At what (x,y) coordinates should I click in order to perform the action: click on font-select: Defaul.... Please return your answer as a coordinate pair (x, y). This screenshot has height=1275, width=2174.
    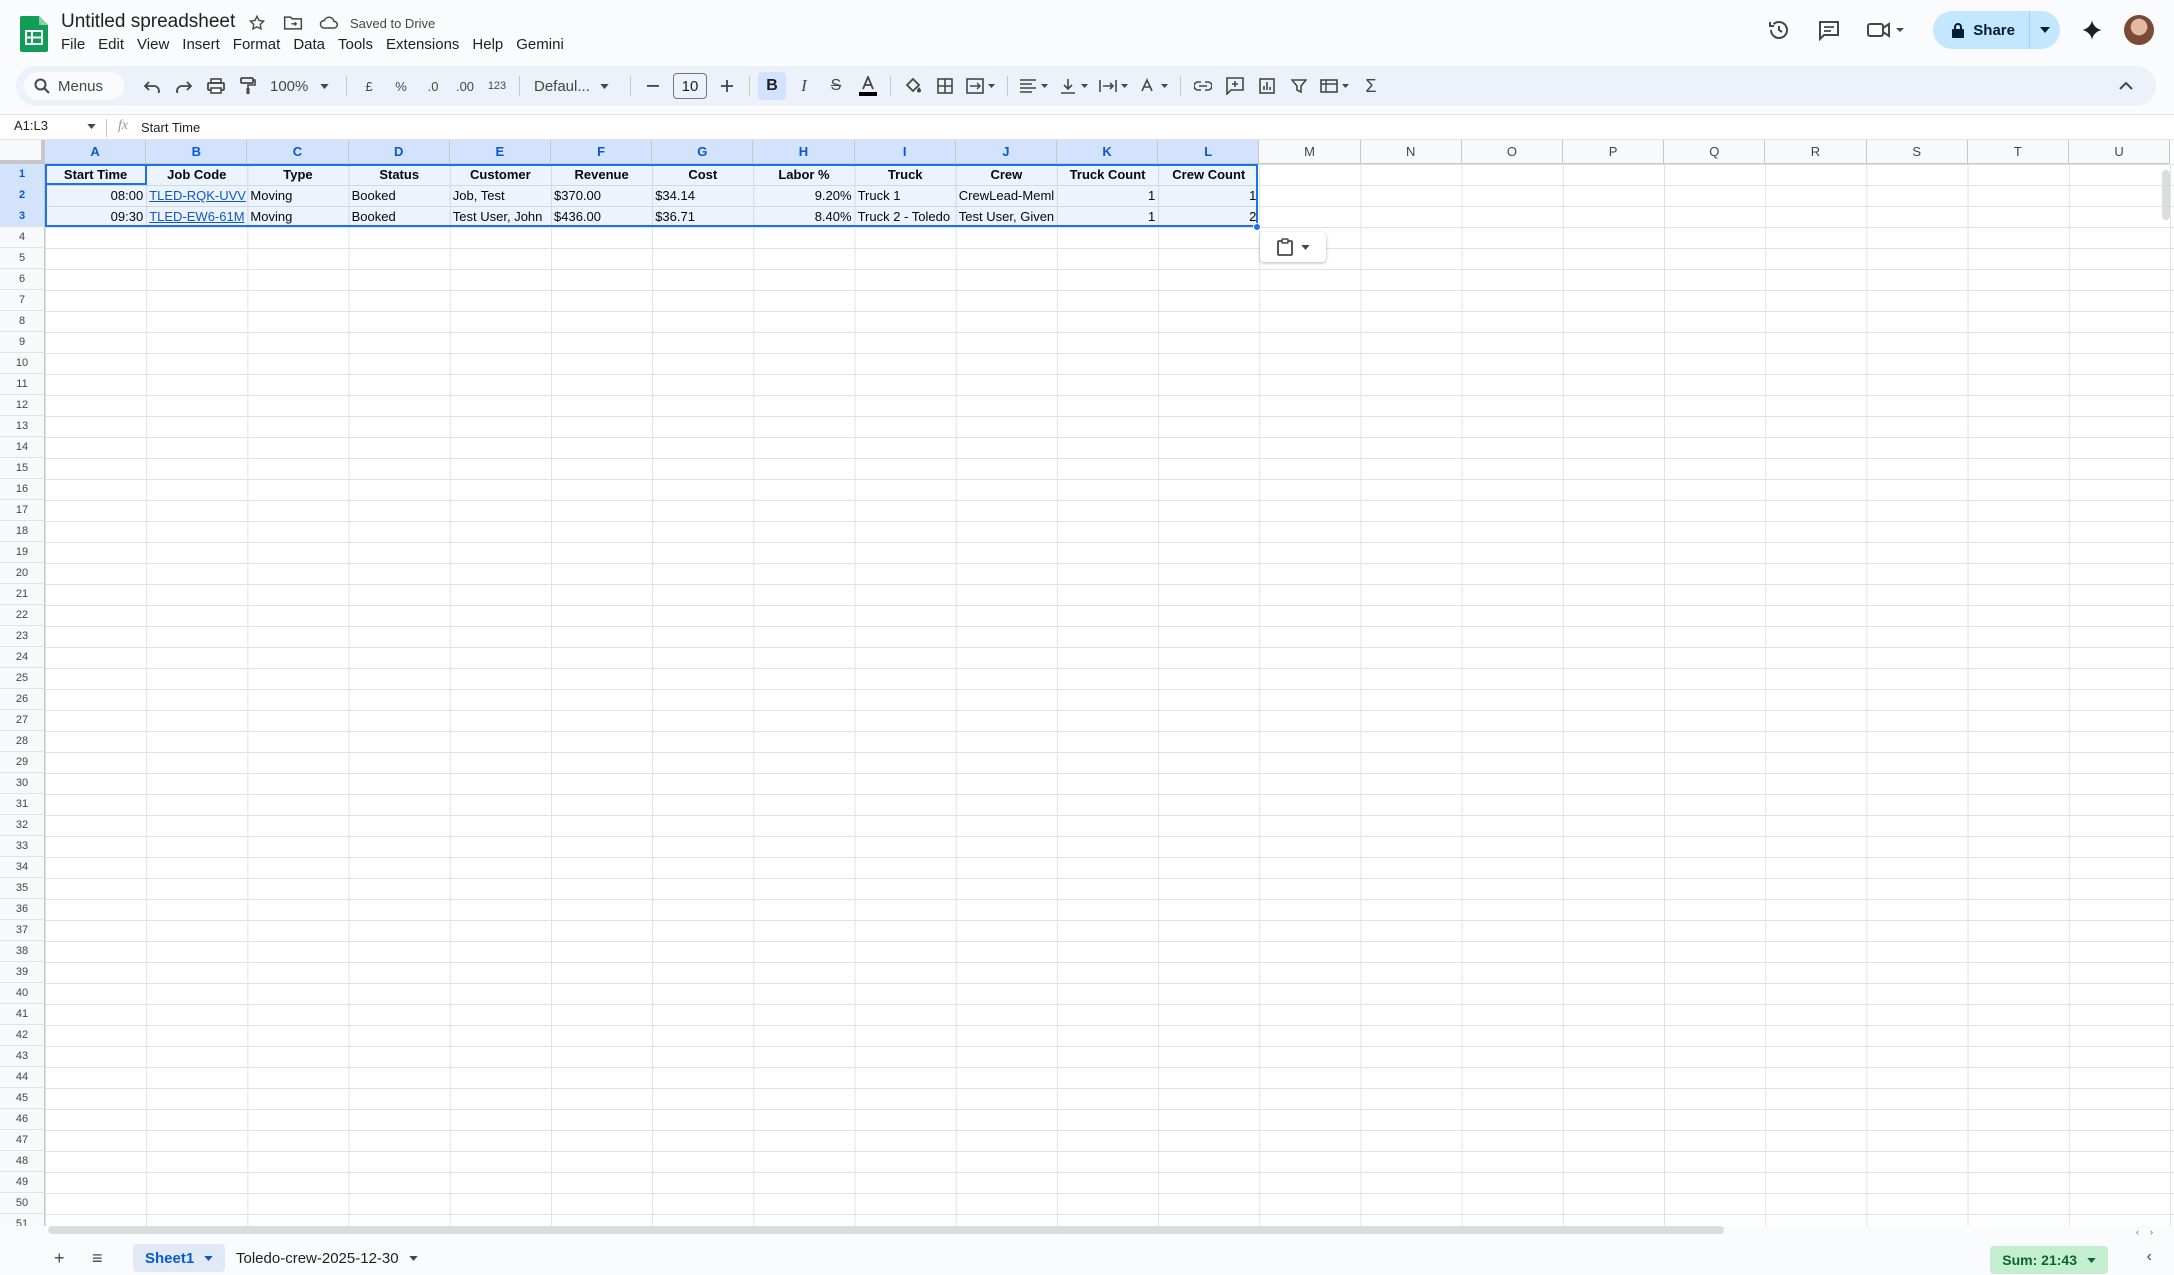
    Looking at the image, I should click on (575, 86).